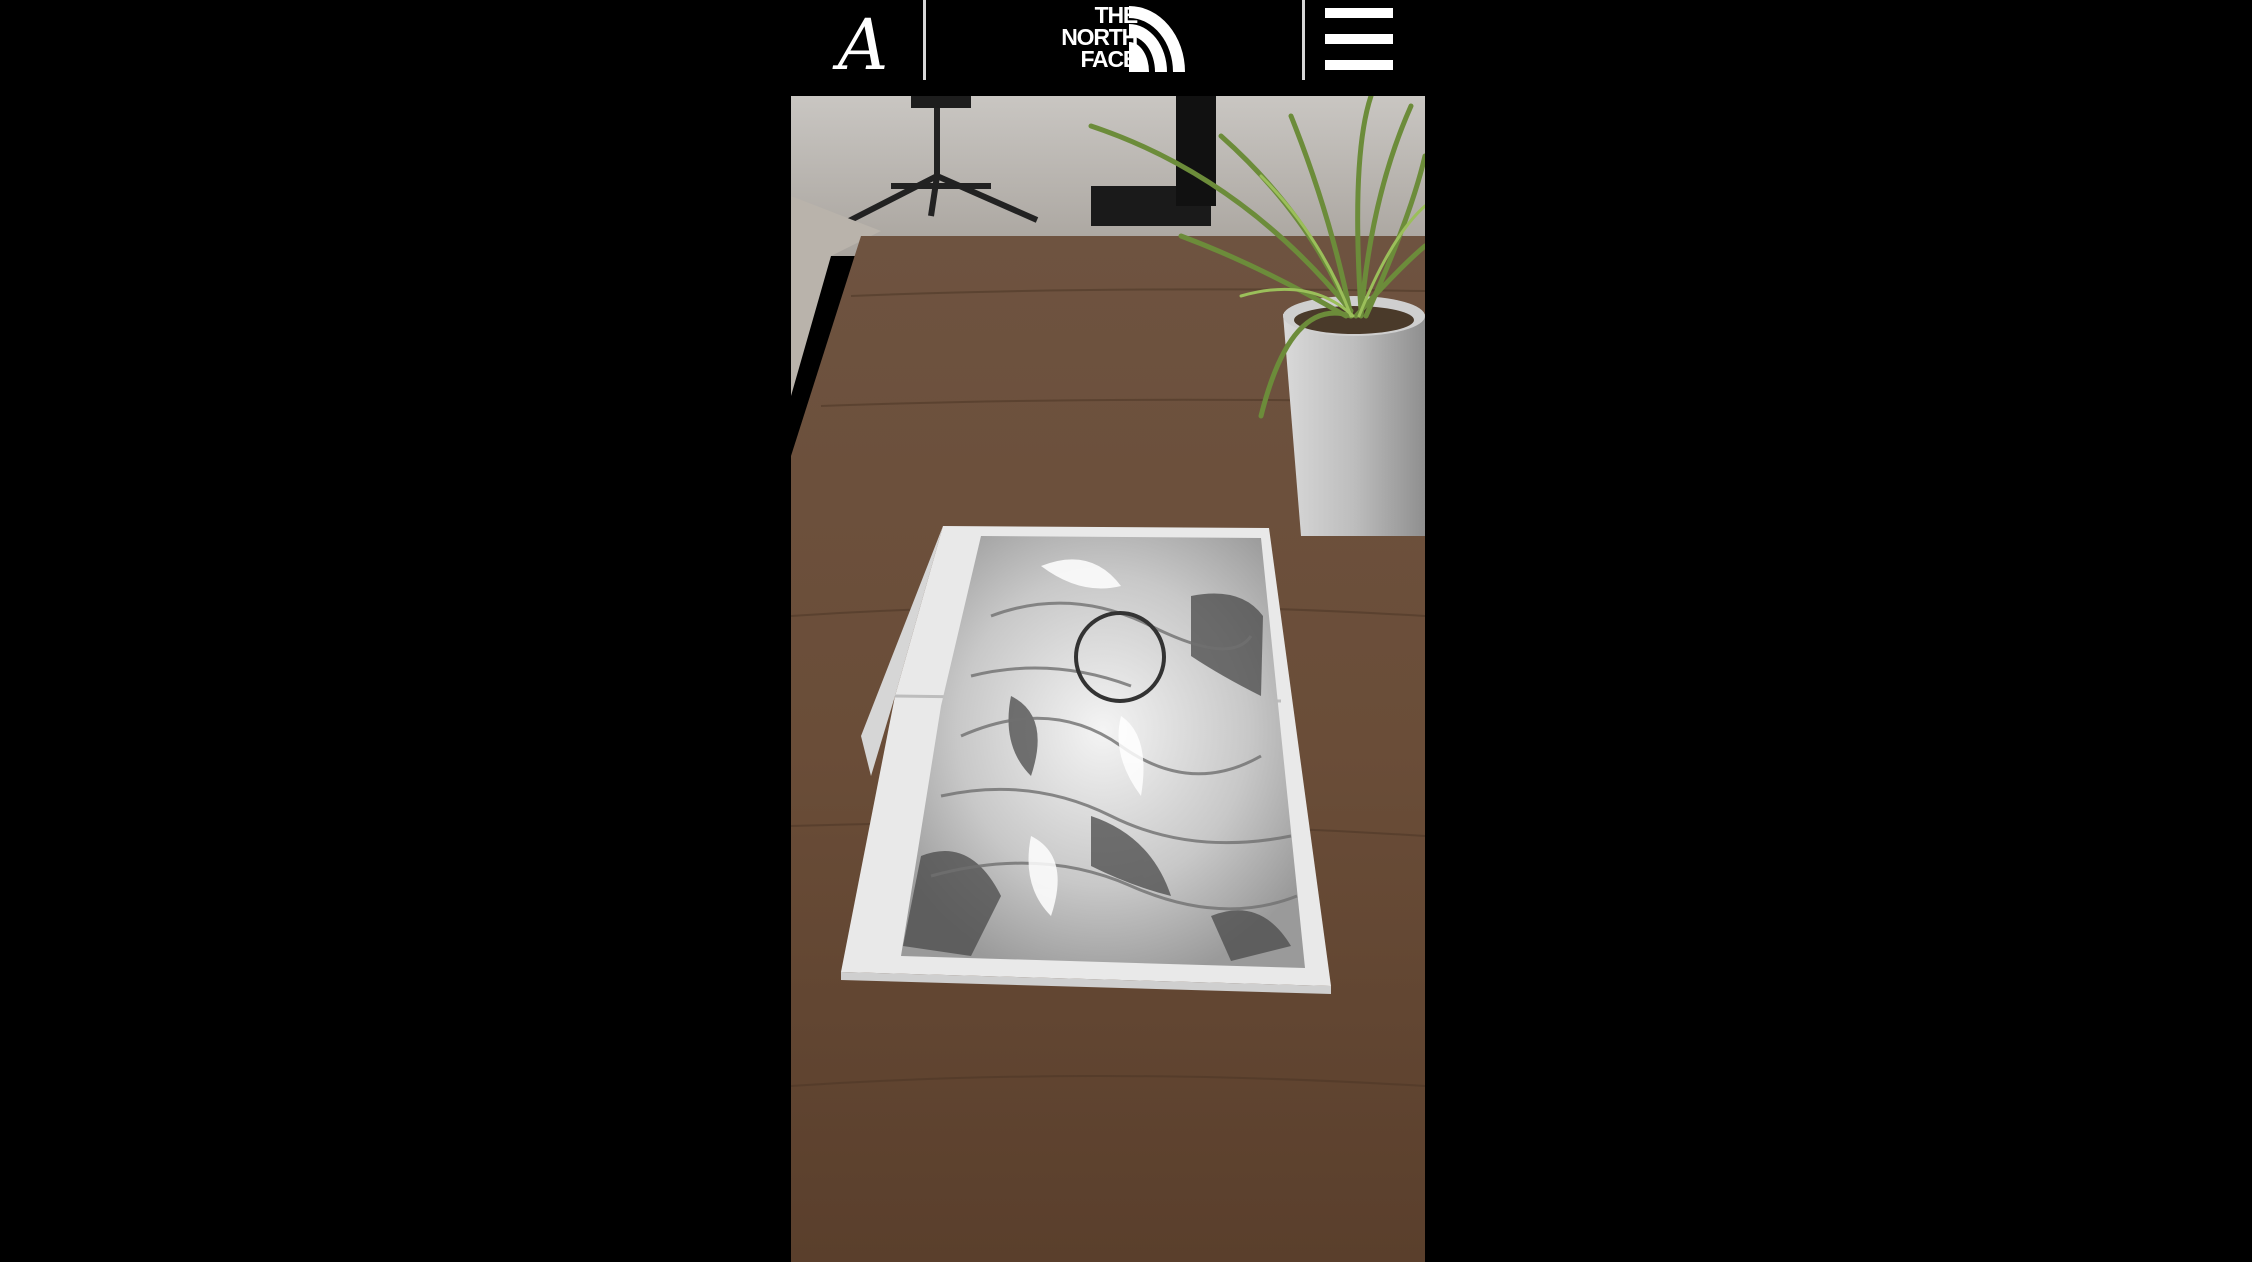 The height and width of the screenshot is (1262, 2252). I want to click on brand-logo-text: THE NORTH FACE, so click(1088, 37).